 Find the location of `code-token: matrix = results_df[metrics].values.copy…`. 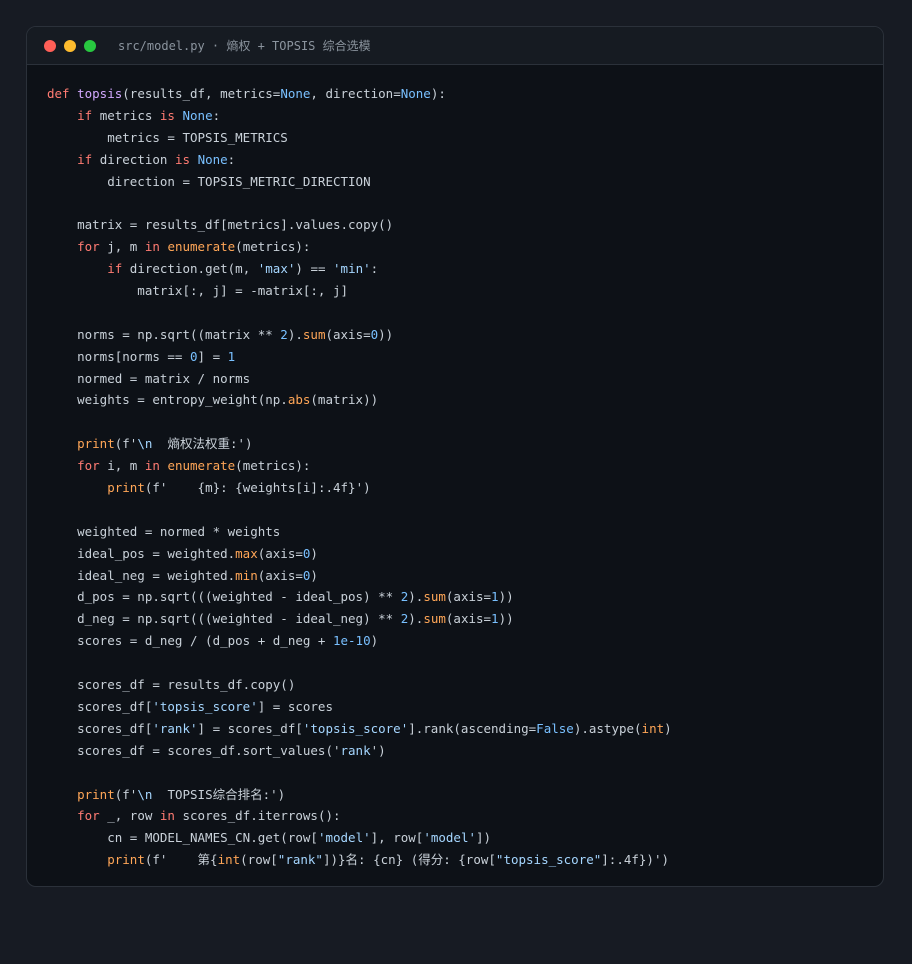

code-token: matrix = results_df[metrics].values.copy… is located at coordinates (220, 225).